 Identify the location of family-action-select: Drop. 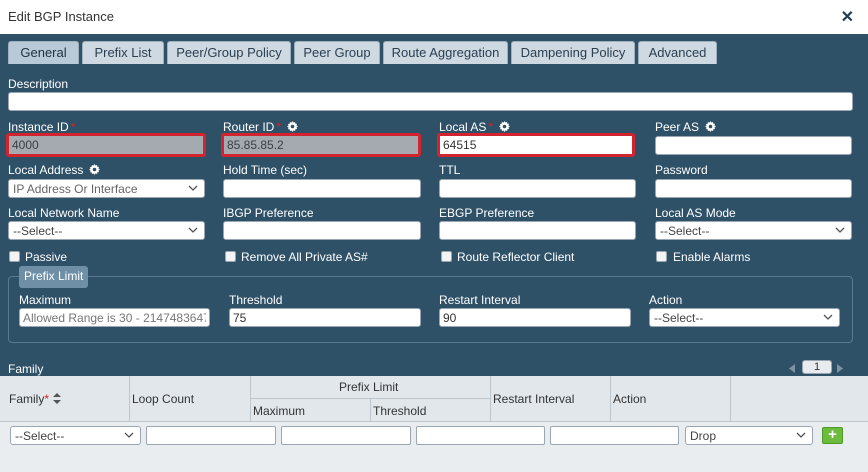
(749, 435).